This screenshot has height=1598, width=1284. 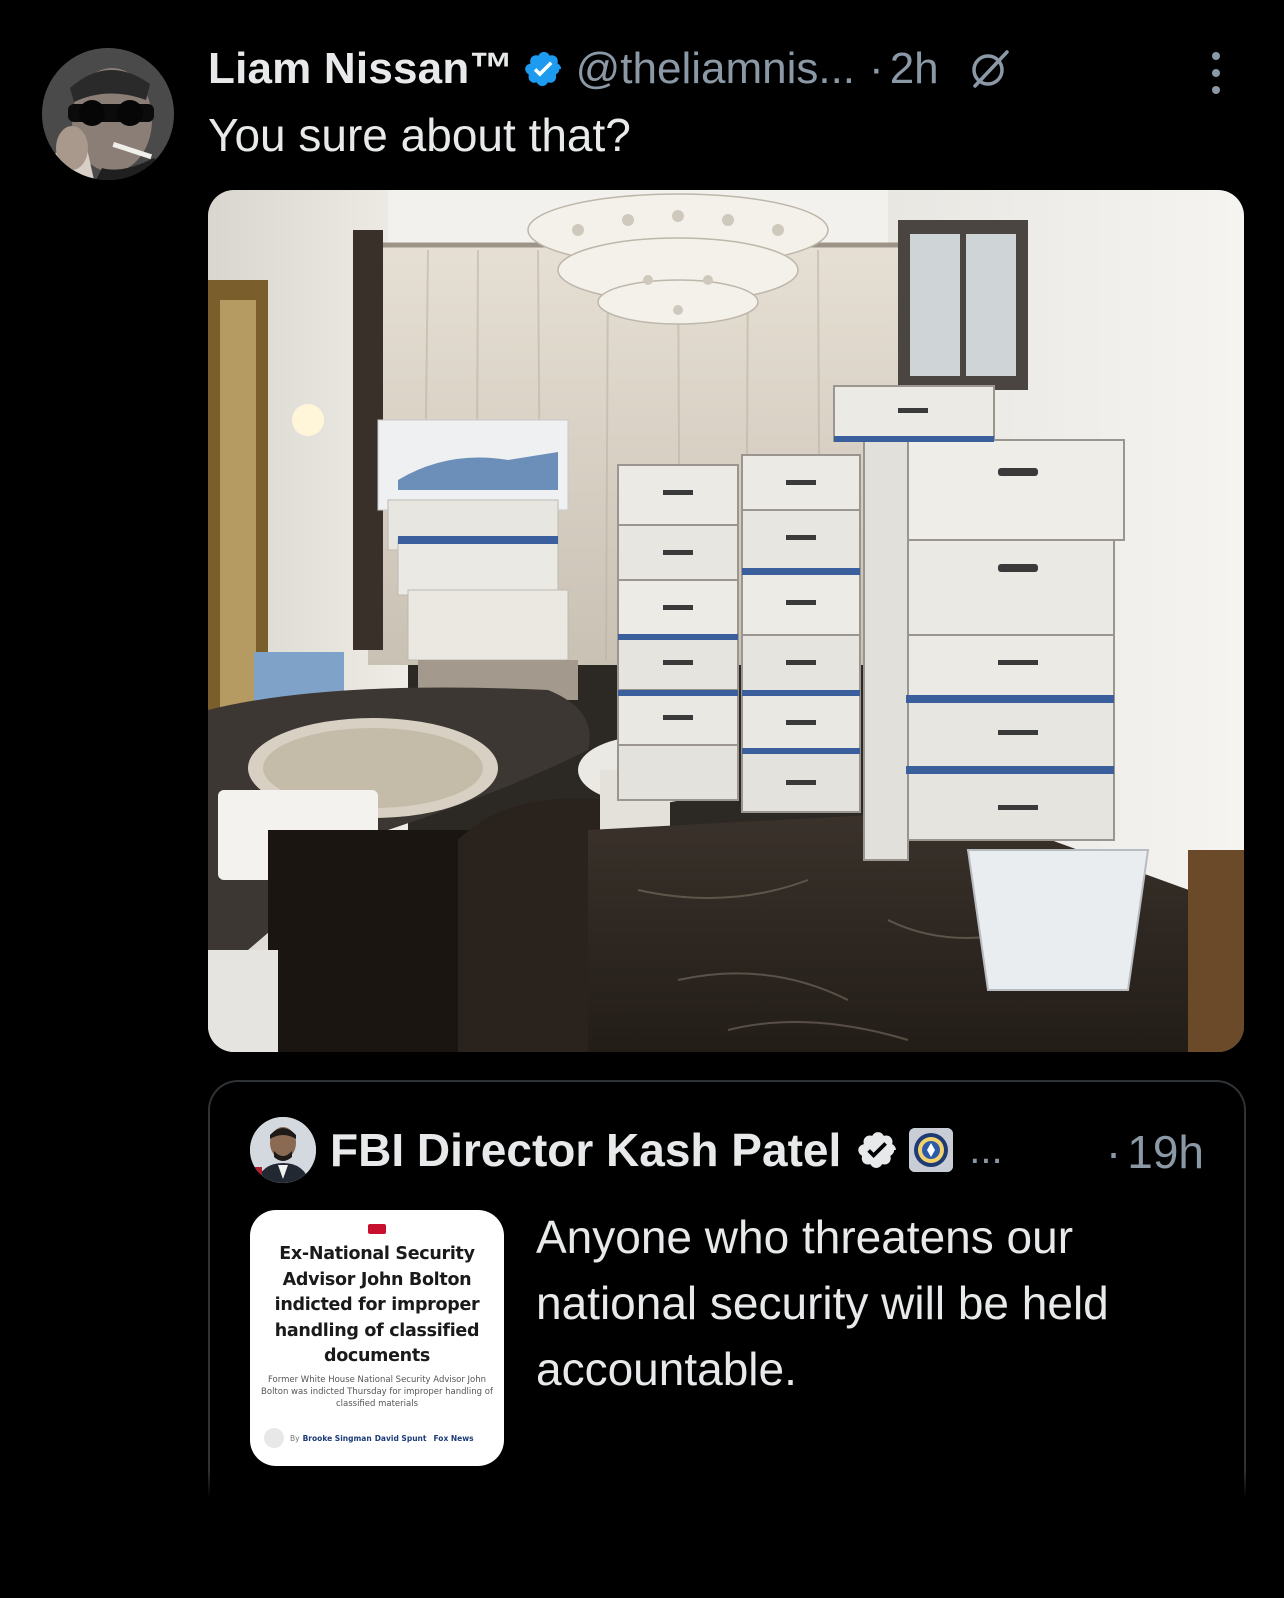 I want to click on display-name: Liam Nissan™, so click(x=361, y=69).